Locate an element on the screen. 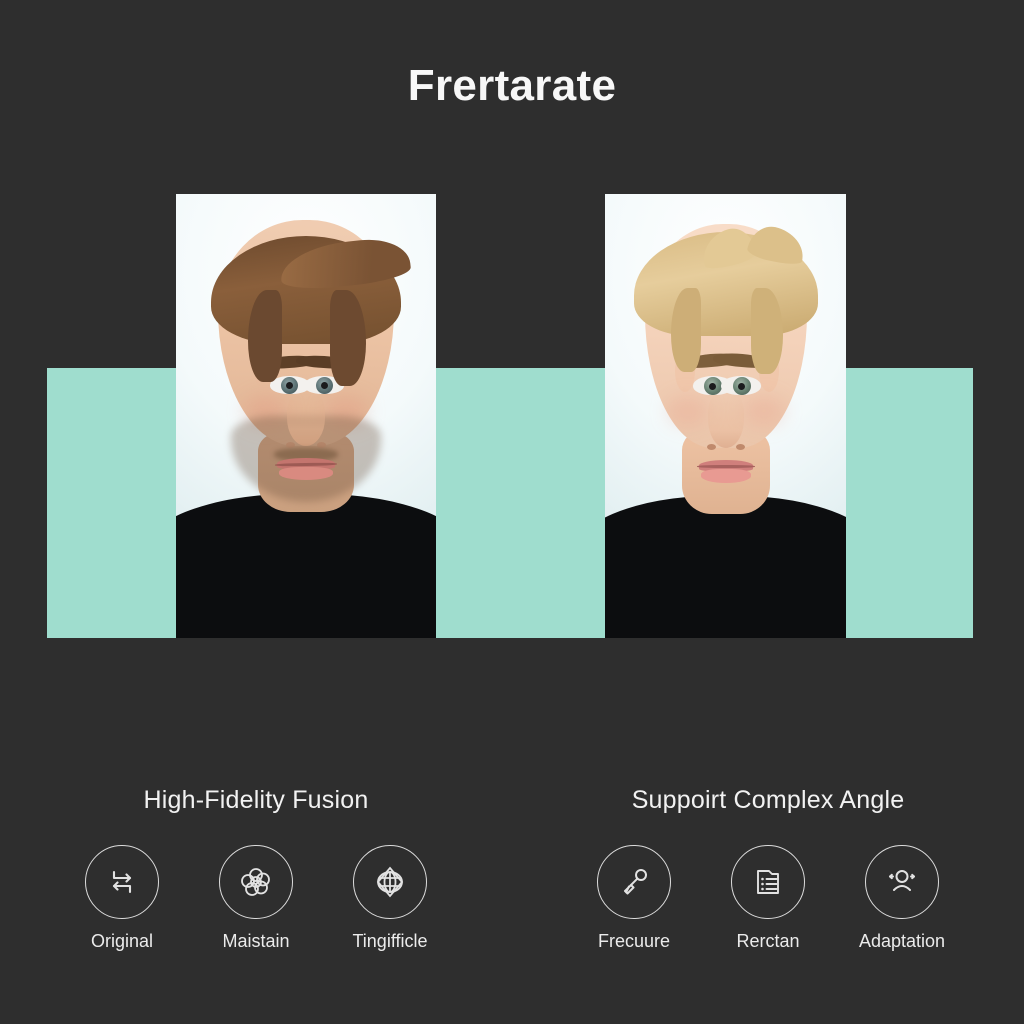  icon-row: Original Maistain Tingifficle is located at coordinates (256, 898).